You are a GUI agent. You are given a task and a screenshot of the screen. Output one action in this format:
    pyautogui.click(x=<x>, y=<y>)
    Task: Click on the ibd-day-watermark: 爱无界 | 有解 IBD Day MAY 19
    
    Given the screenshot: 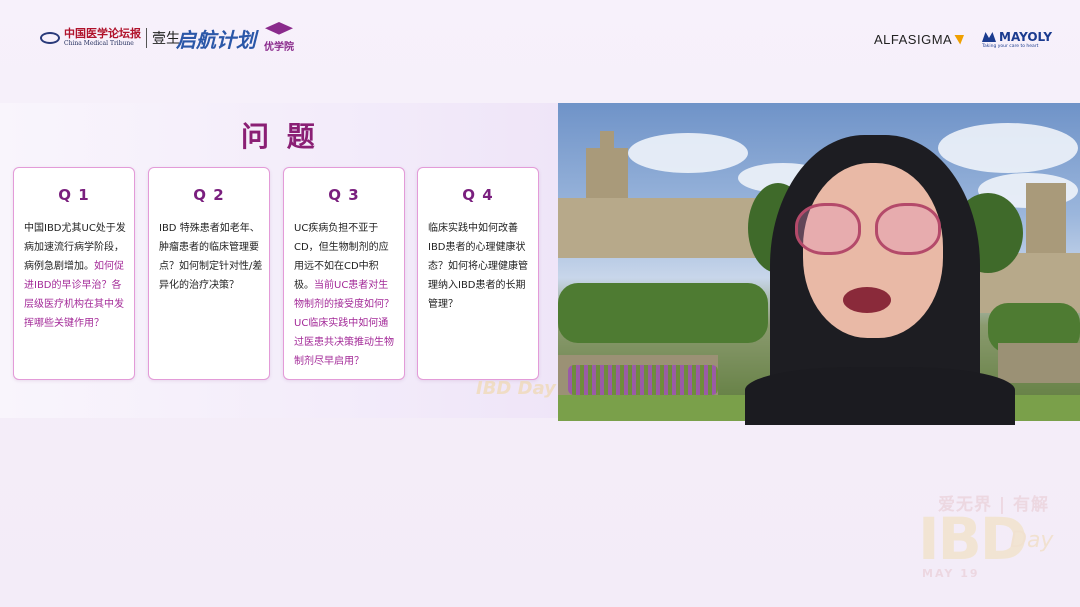 What is the action you would take?
    pyautogui.click(x=986, y=537)
    